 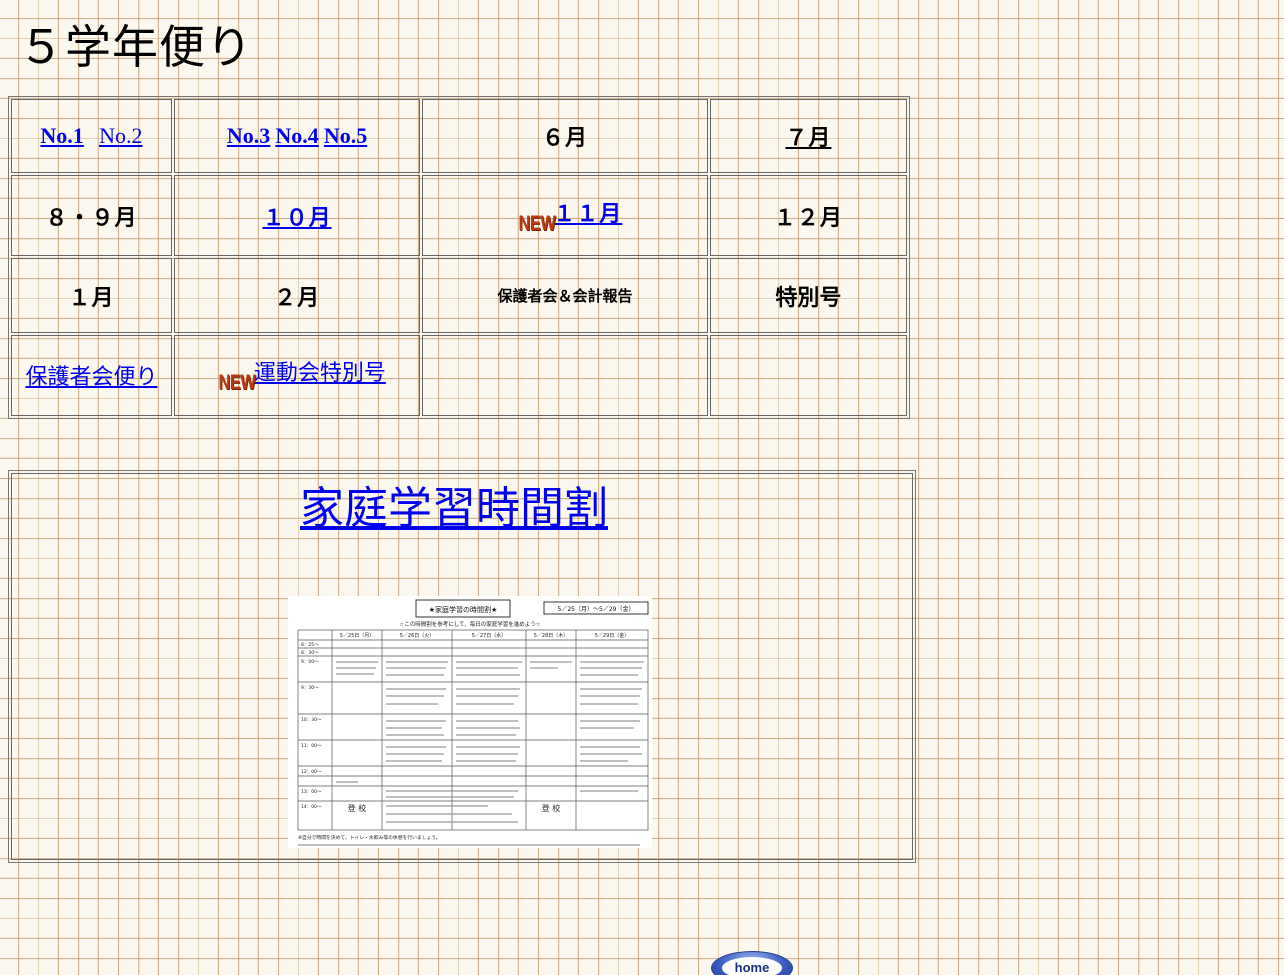 What do you see at coordinates (345, 135) in the screenshot?
I see `link-no5: No.5` at bounding box center [345, 135].